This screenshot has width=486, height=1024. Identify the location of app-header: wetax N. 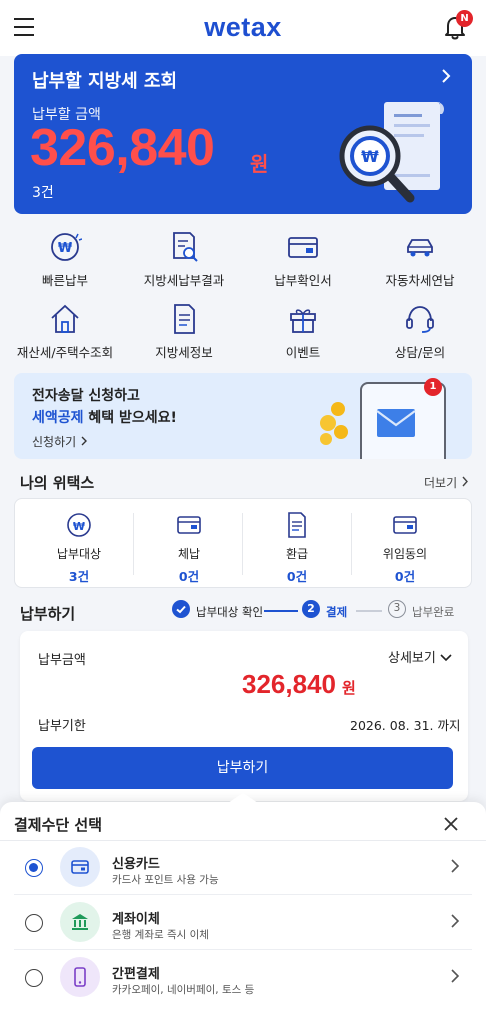
(243, 28).